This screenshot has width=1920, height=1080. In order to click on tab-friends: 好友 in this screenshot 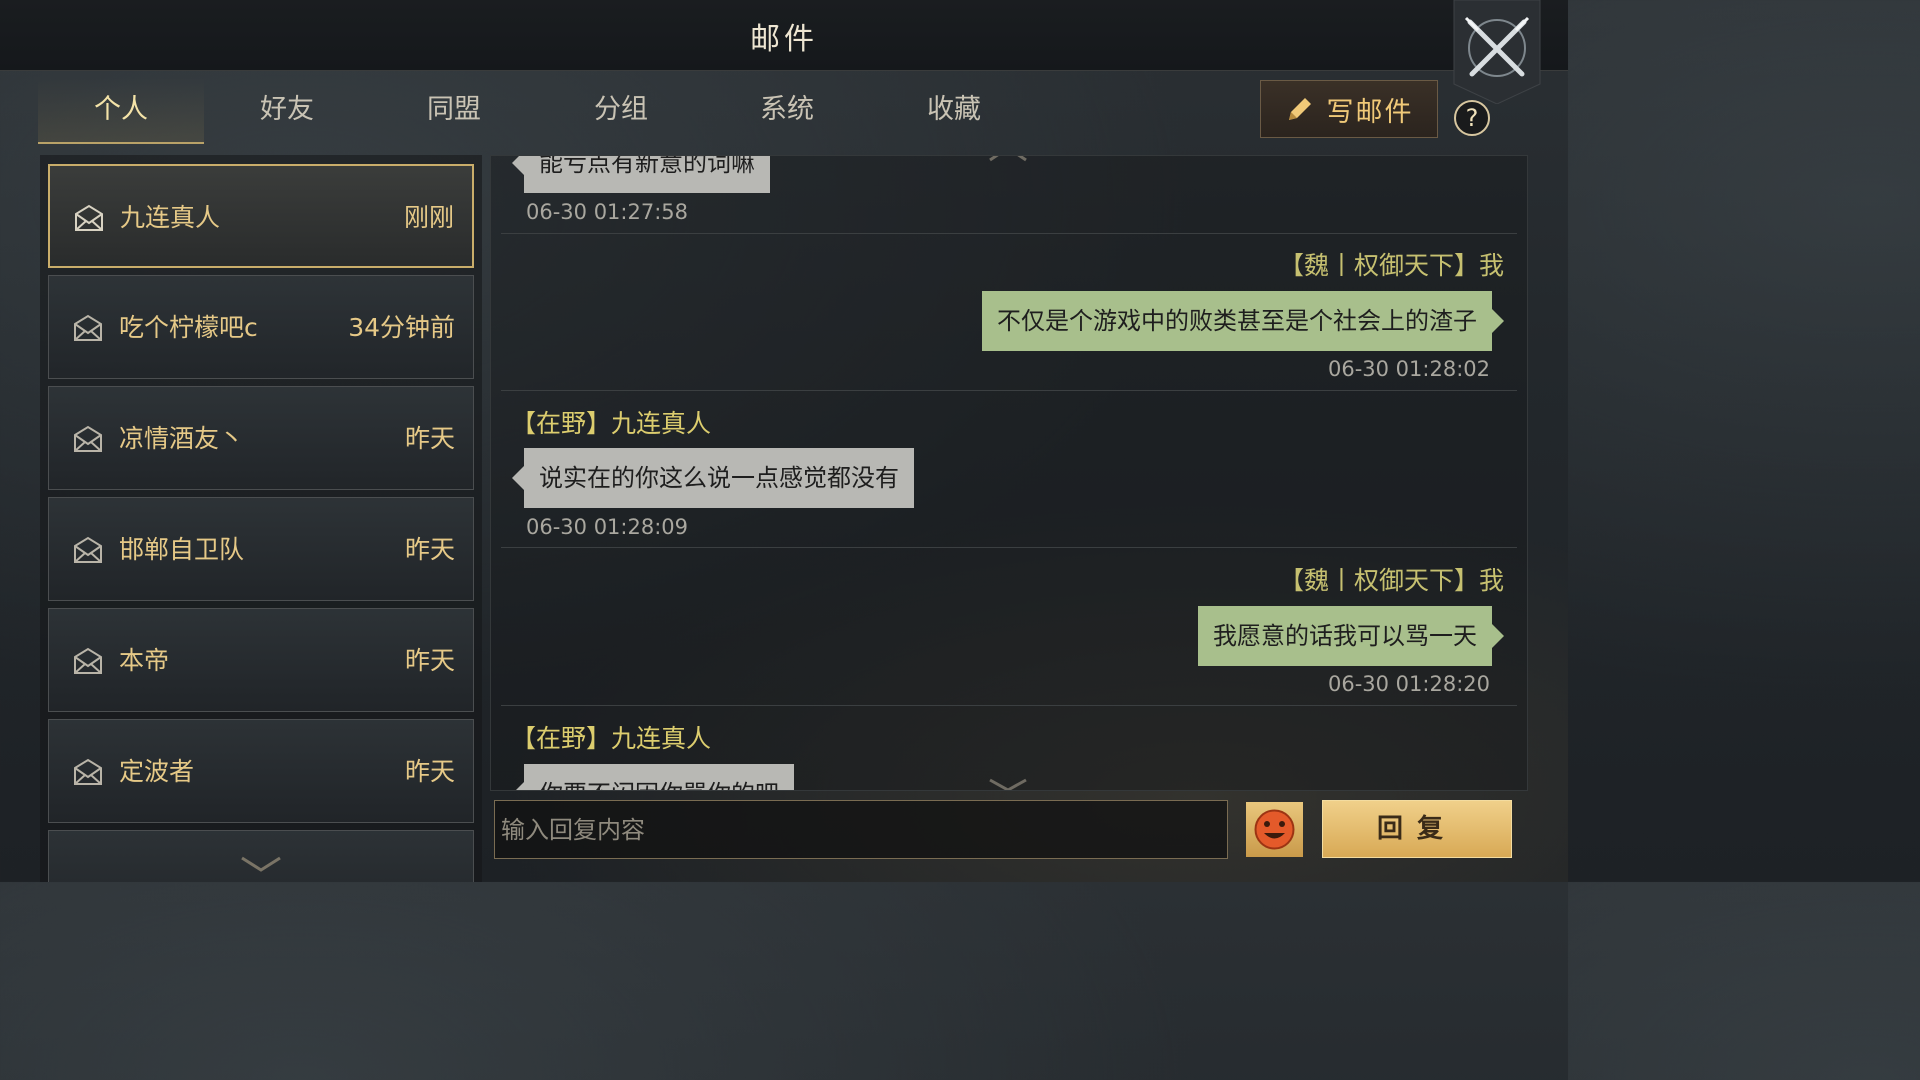, I will do `click(287, 110)`.